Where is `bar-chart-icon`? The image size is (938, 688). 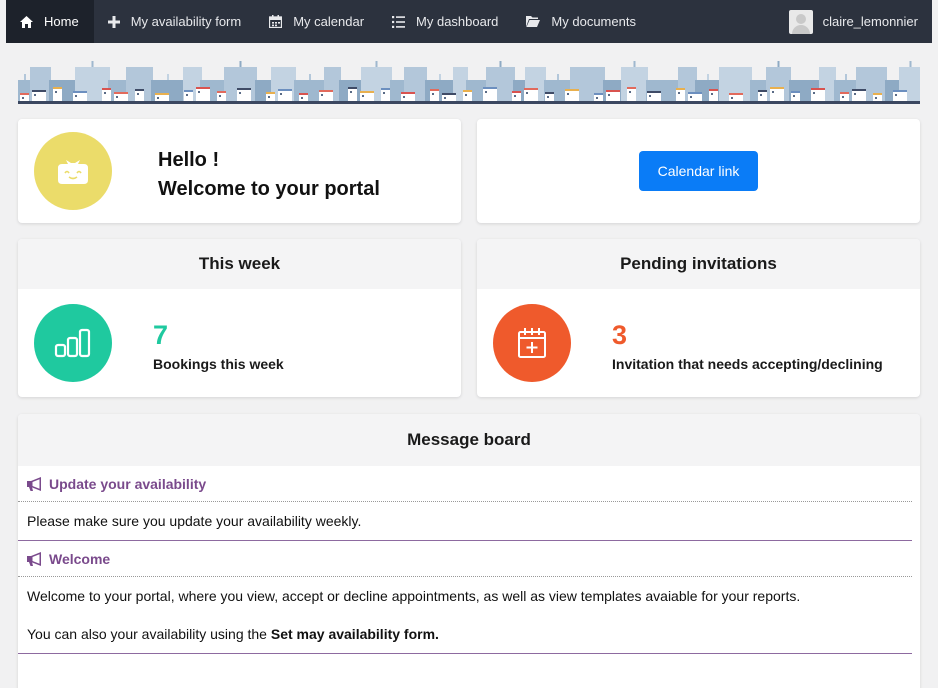
bar-chart-icon is located at coordinates (73, 343).